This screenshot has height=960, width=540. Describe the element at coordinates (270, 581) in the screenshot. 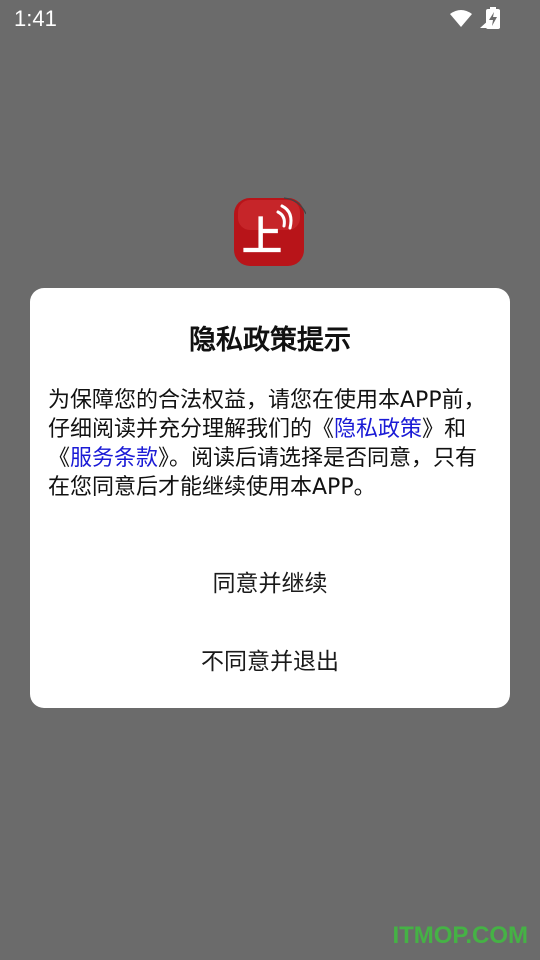

I see `agree-continue-button: 同意并继续` at that location.